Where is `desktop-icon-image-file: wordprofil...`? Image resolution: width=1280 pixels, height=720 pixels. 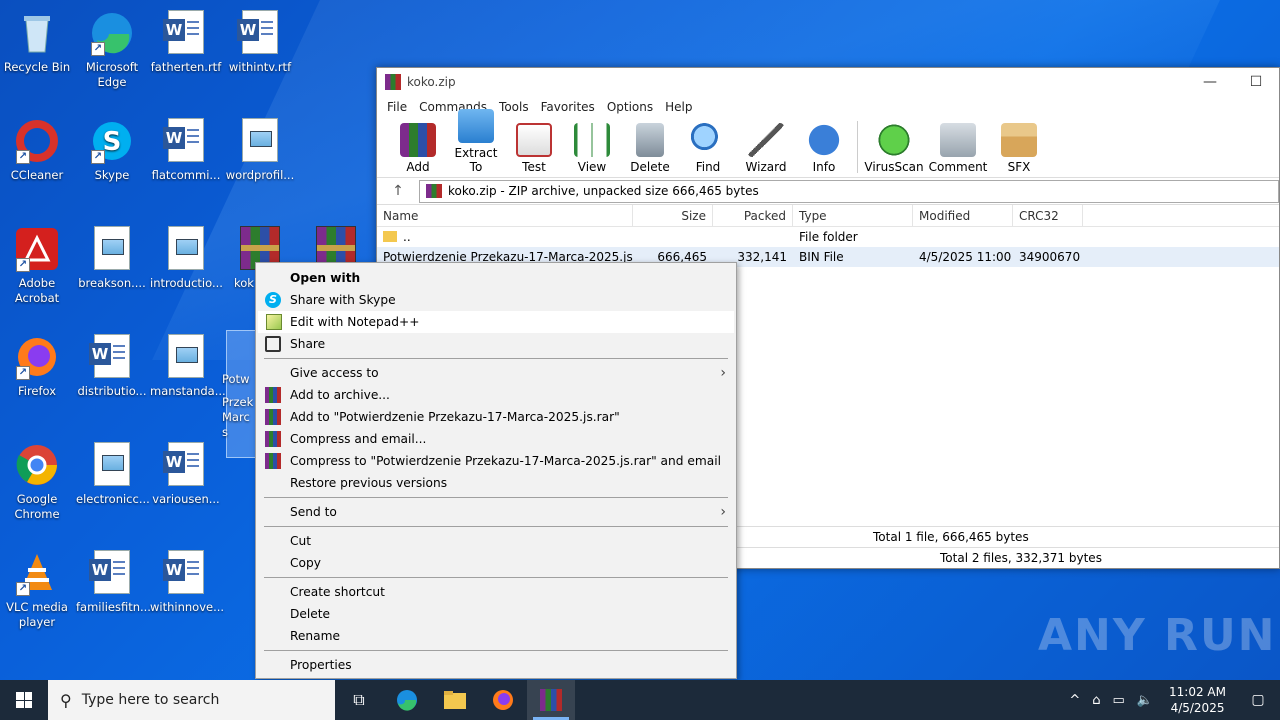
desktop-icon-image-file: wordprofil... is located at coordinates (260, 147).